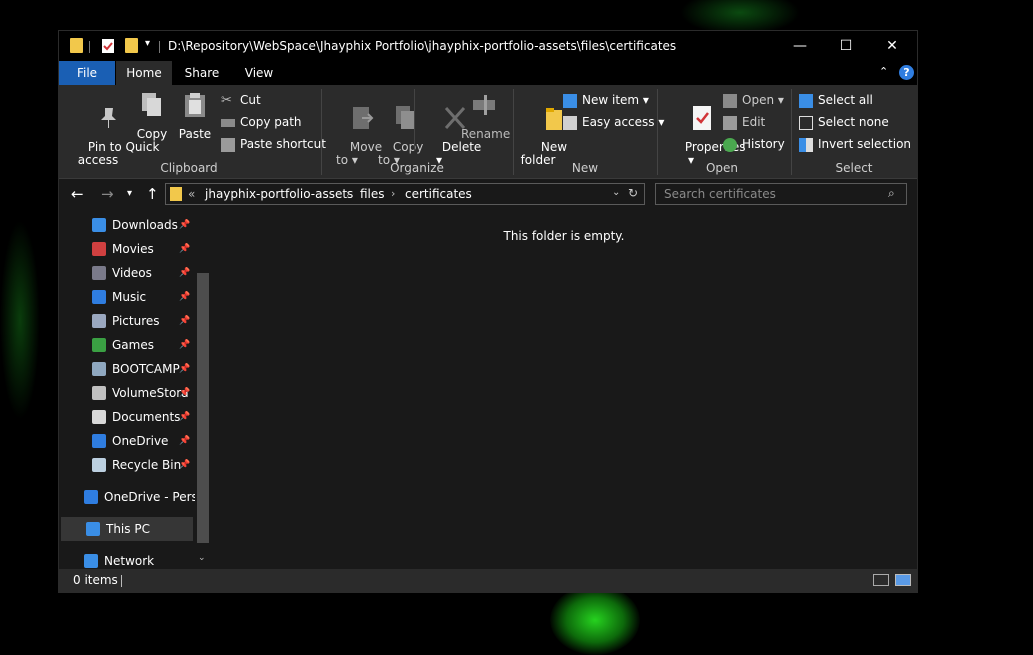 The image size is (1033, 655). Describe the element at coordinates (99, 297) in the screenshot. I see `music-icon` at that location.